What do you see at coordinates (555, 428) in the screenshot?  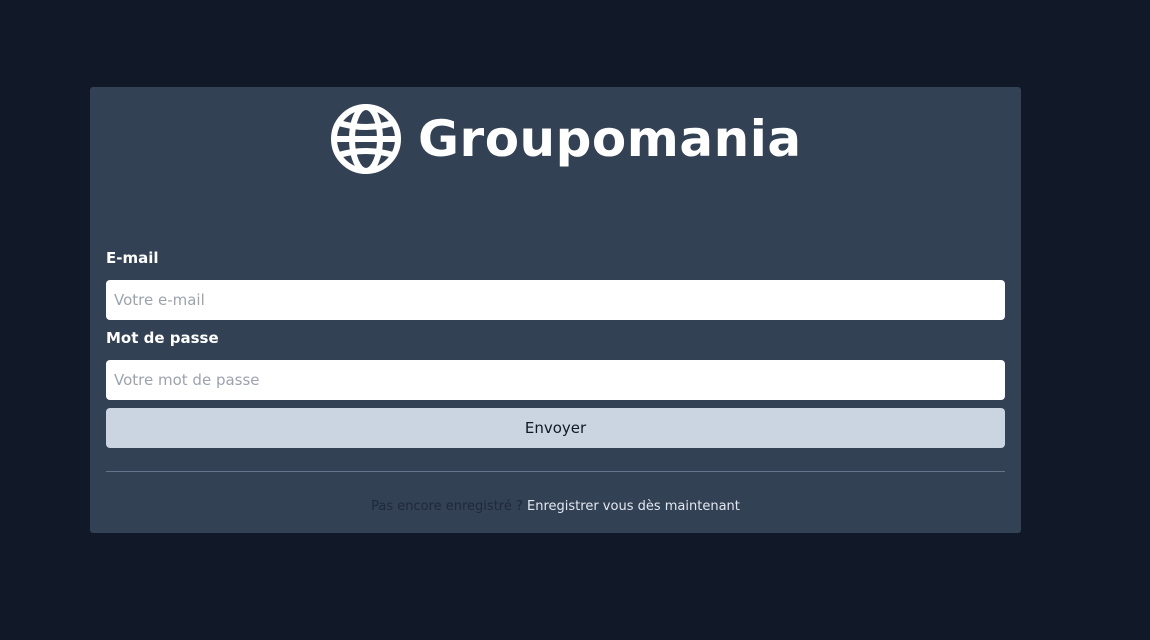 I see `submit-button: Envoyer` at bounding box center [555, 428].